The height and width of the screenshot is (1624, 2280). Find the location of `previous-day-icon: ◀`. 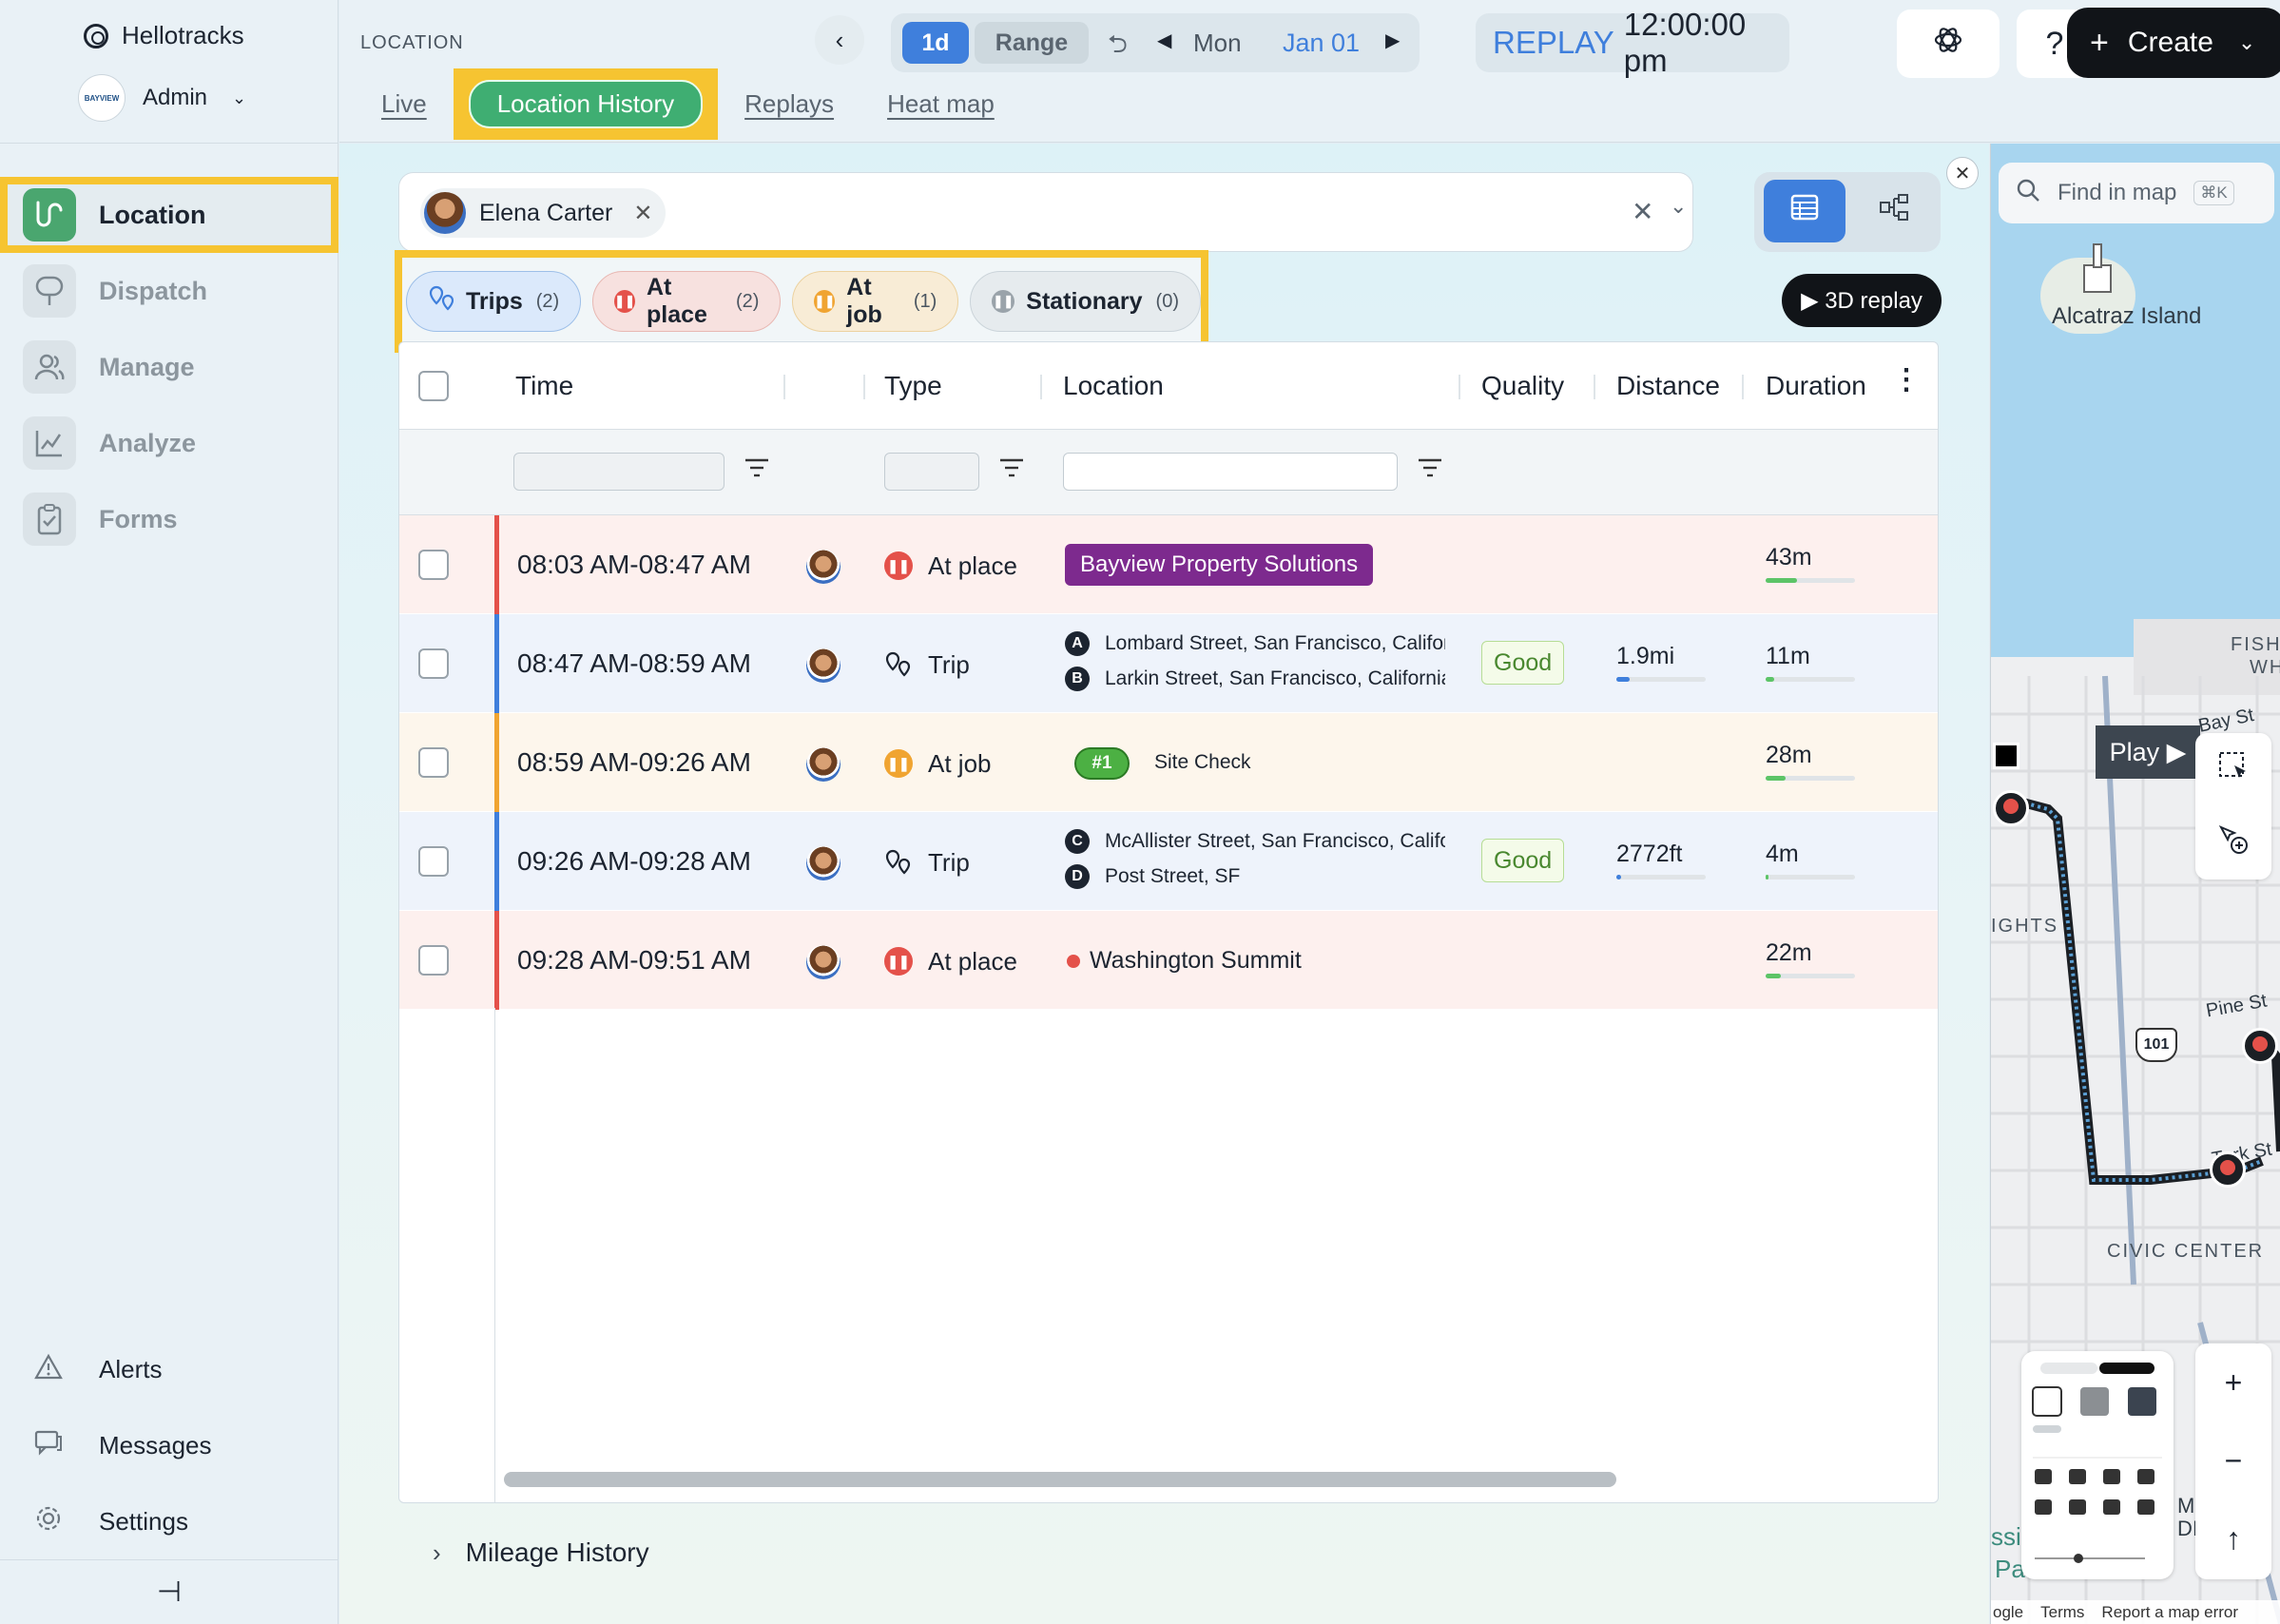

previous-day-icon: ◀ is located at coordinates (1164, 40).